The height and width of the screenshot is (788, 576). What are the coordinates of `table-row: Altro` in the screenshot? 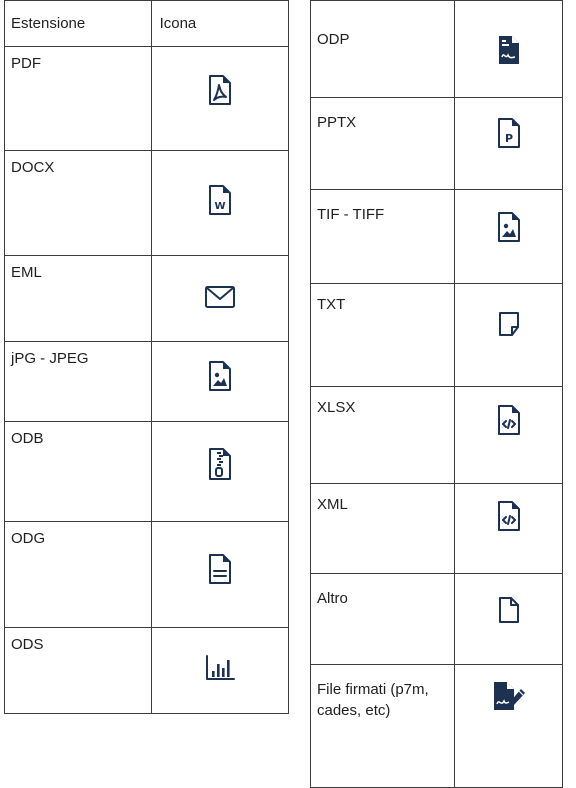 It's located at (436, 619).